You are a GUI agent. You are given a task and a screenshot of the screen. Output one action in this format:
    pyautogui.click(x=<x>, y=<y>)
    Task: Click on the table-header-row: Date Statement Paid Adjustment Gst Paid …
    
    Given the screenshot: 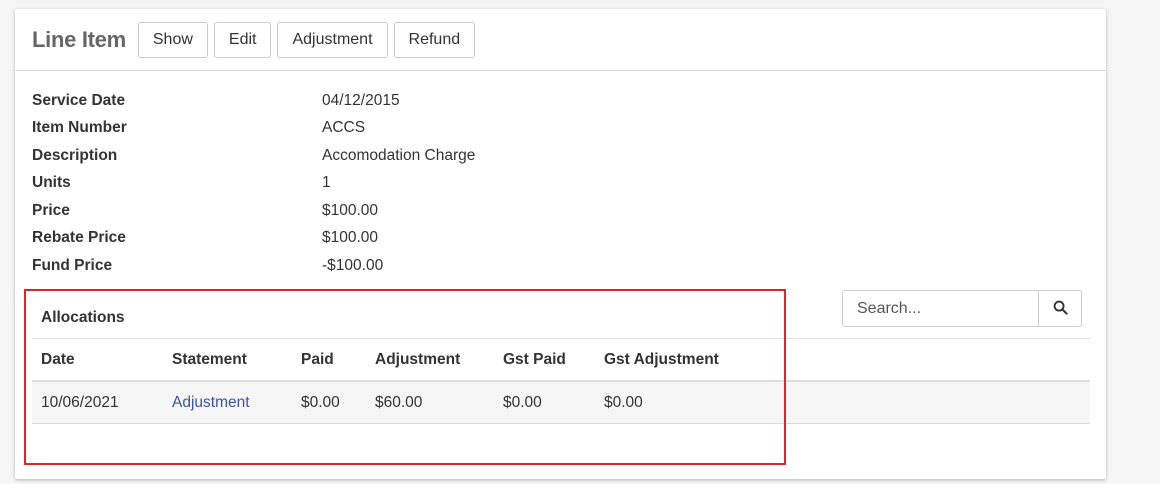 What is the action you would take?
    pyautogui.click(x=561, y=360)
    